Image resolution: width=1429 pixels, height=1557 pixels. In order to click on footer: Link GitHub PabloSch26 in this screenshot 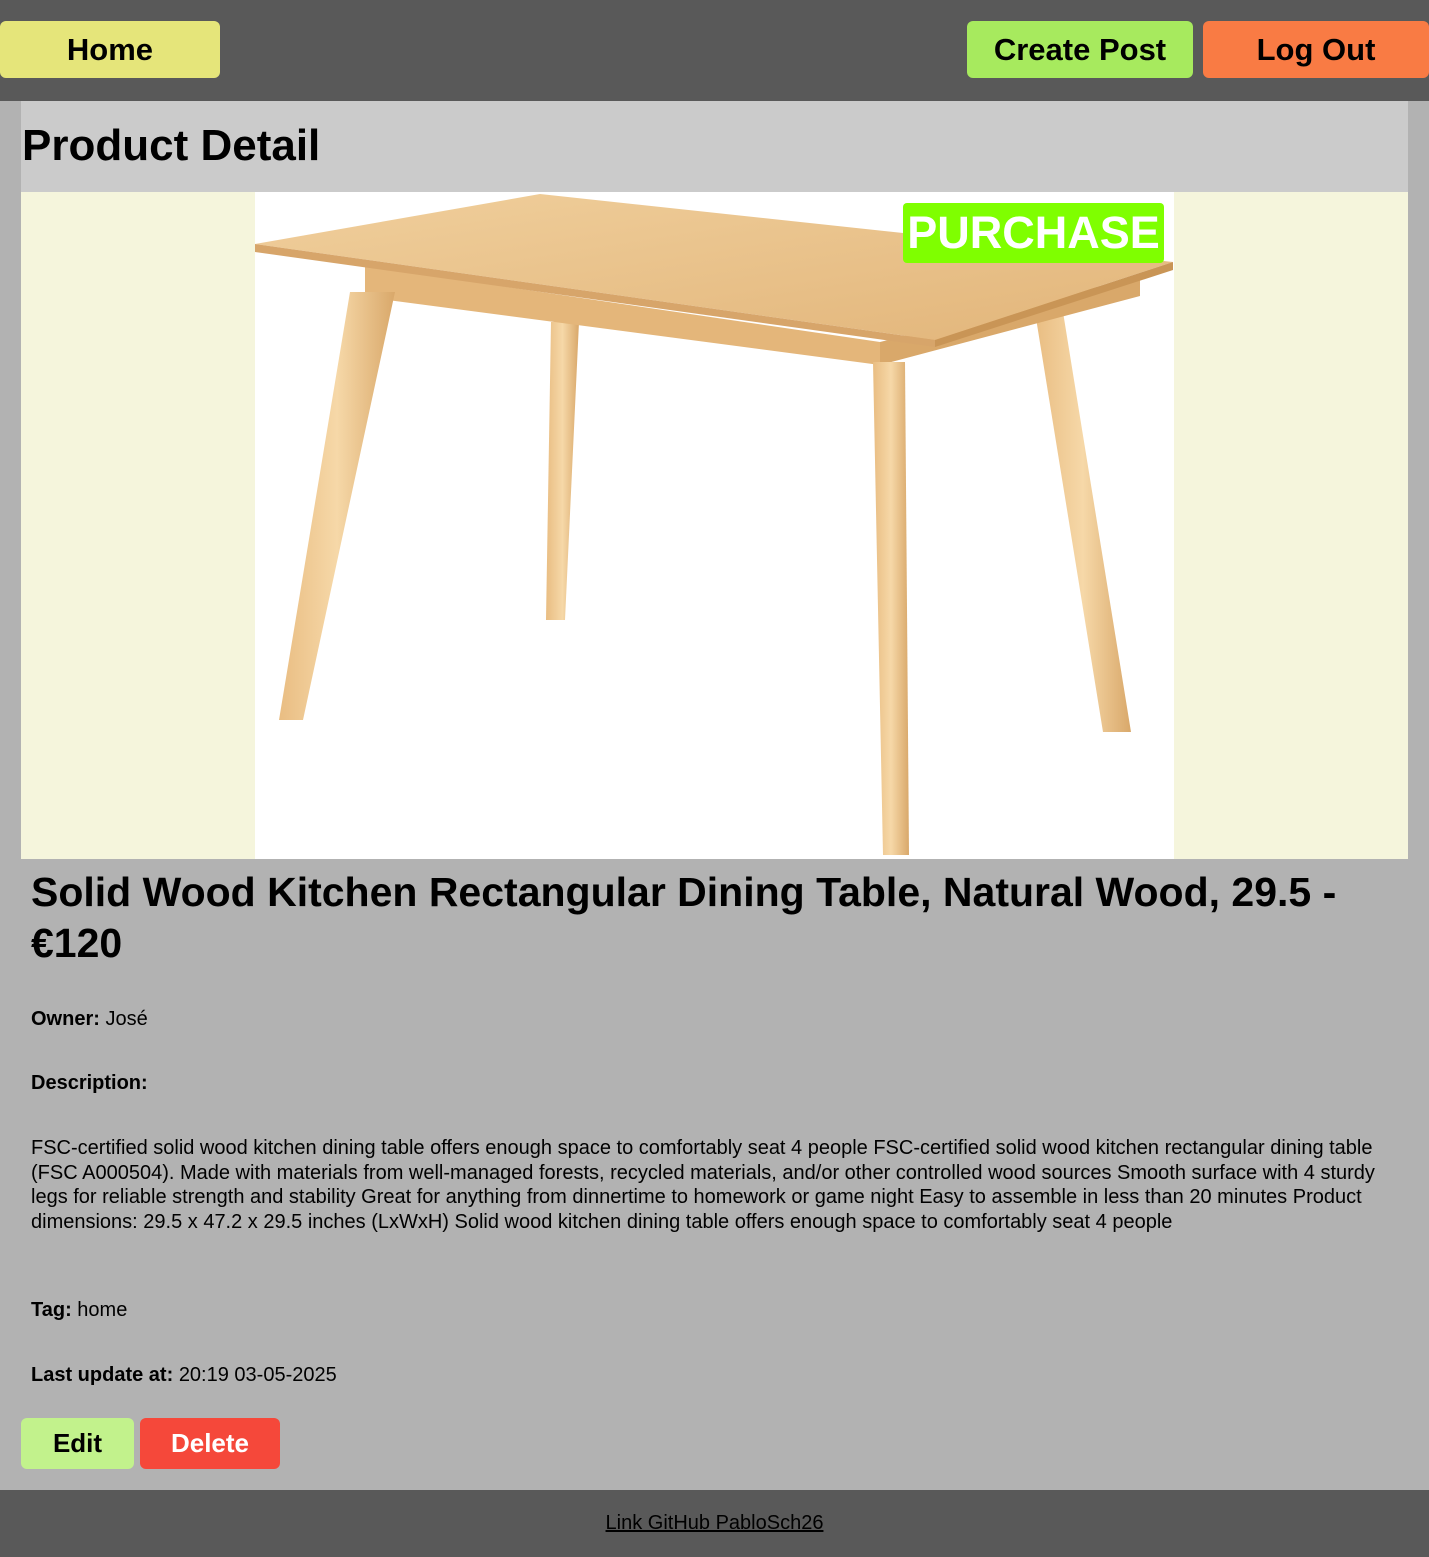, I will do `click(714, 1523)`.